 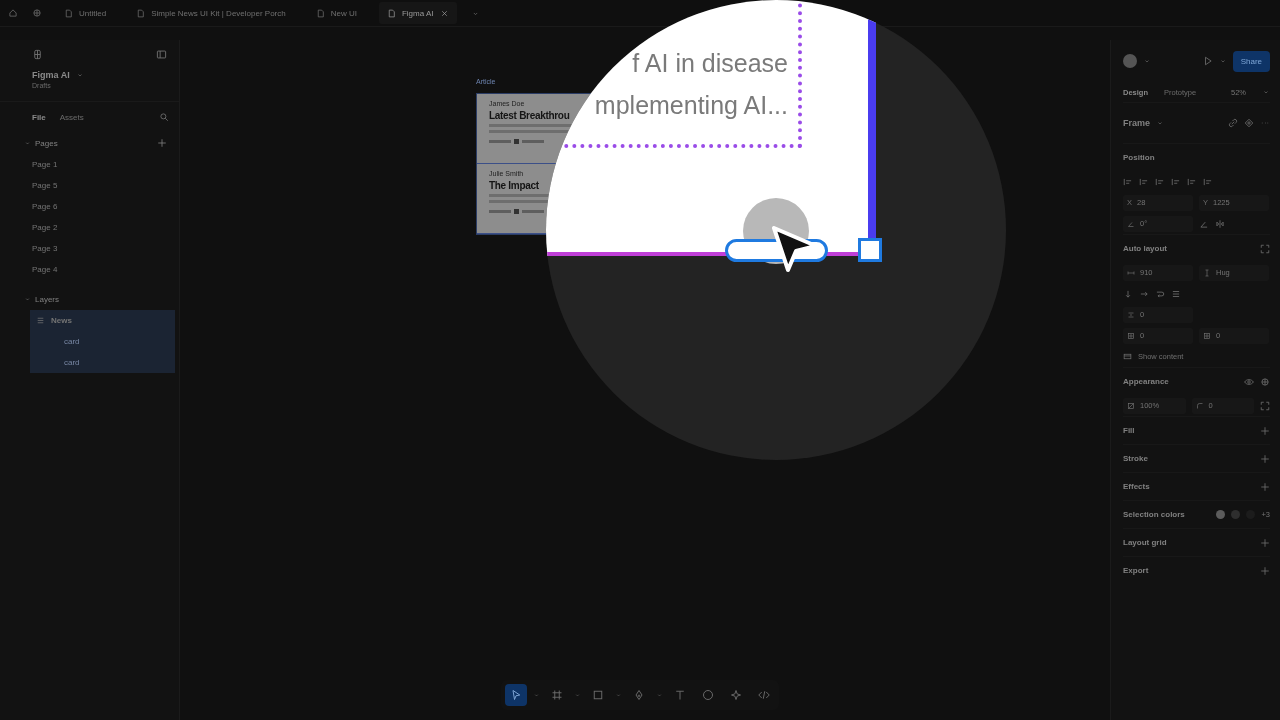 What do you see at coordinates (1199, 405) in the screenshot?
I see `corner-icon` at bounding box center [1199, 405].